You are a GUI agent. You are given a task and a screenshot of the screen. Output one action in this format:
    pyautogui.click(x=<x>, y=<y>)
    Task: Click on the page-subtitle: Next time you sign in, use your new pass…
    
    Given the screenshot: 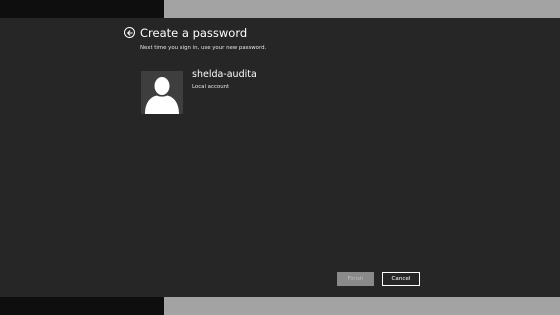 What is the action you would take?
    pyautogui.click(x=203, y=48)
    